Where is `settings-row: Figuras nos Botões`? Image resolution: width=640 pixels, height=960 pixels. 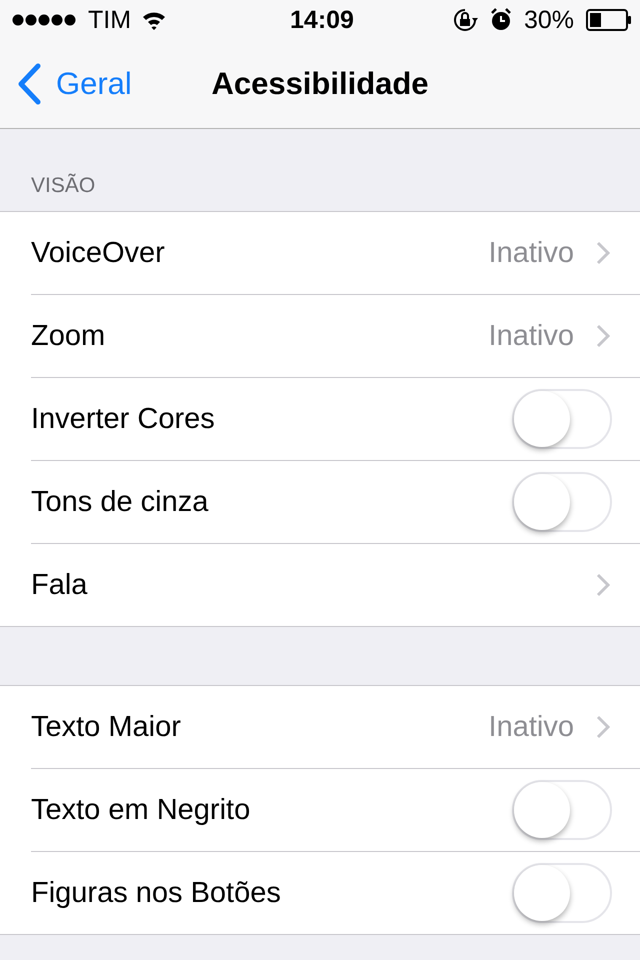
settings-row: Figuras nos Botões is located at coordinates (320, 893).